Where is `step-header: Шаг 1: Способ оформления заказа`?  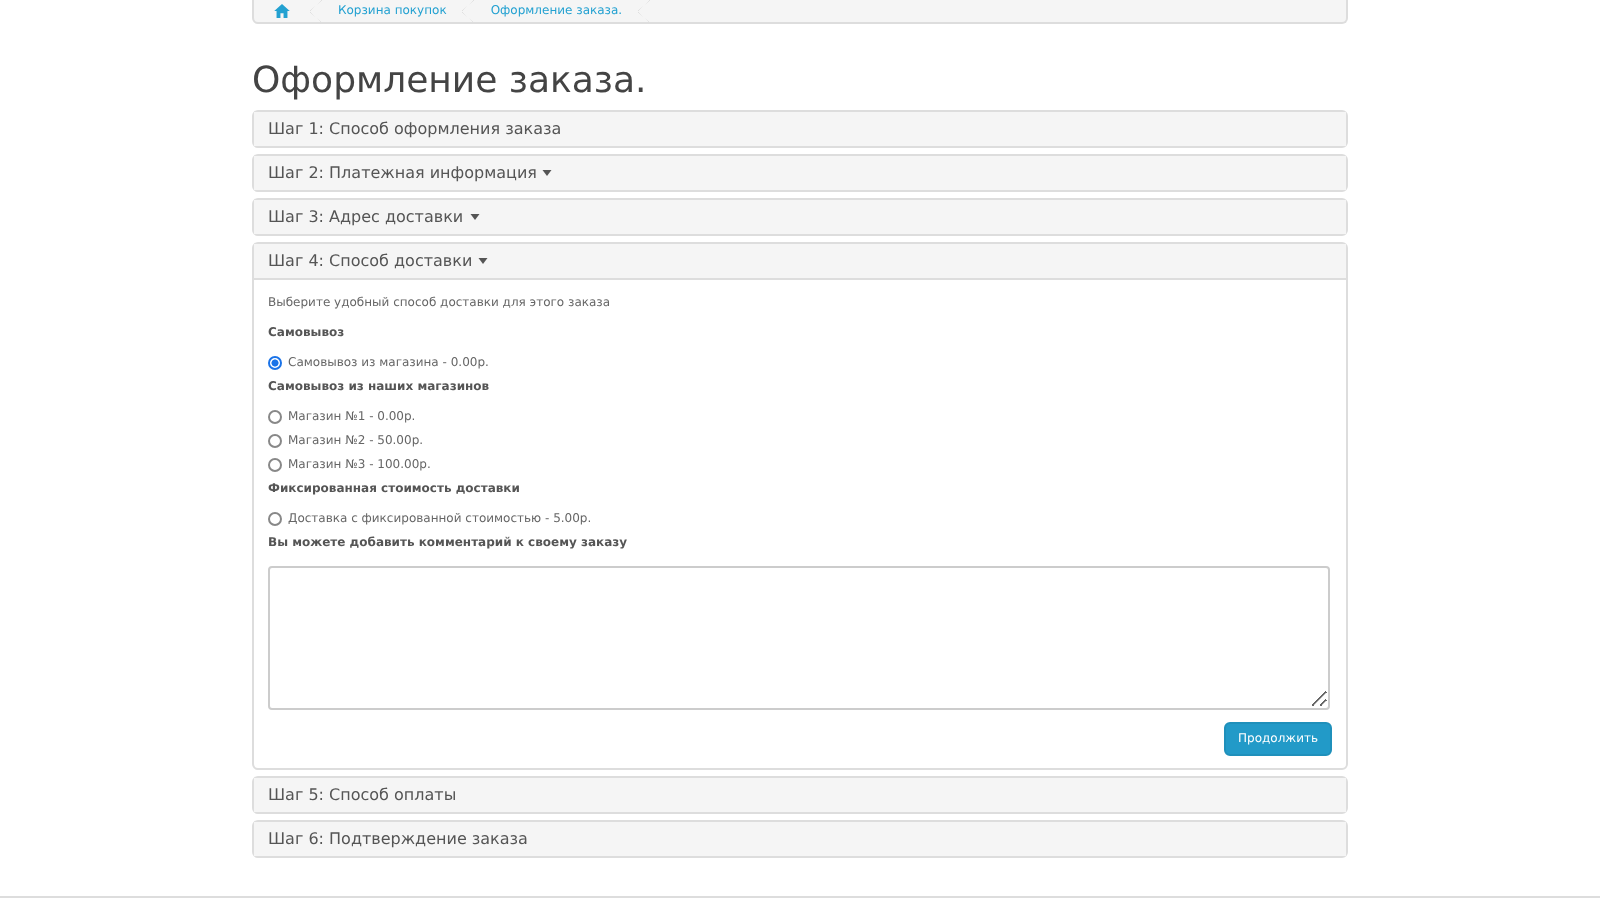
step-header: Шаг 1: Способ оформления заказа is located at coordinates (800, 129).